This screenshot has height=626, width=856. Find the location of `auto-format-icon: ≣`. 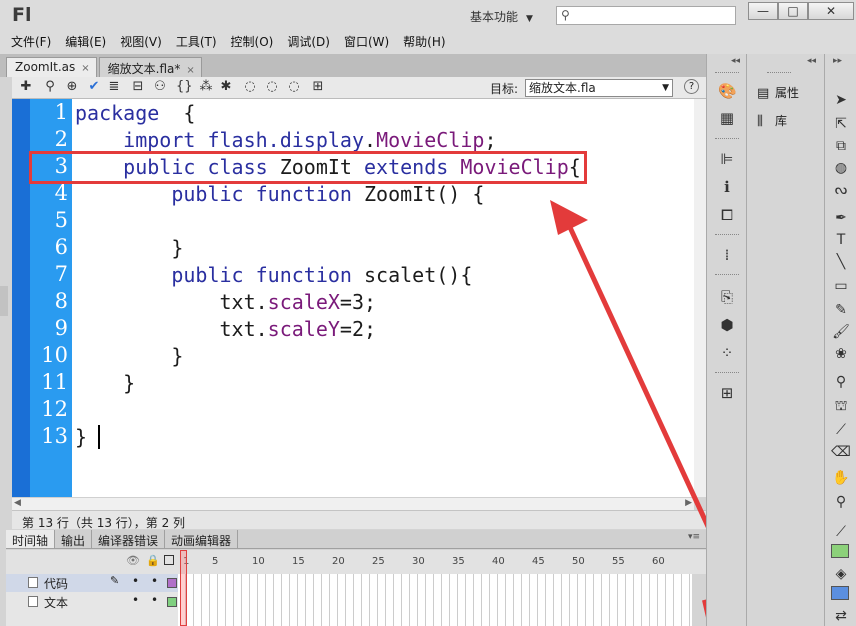

auto-format-icon: ≣ is located at coordinates (114, 87).